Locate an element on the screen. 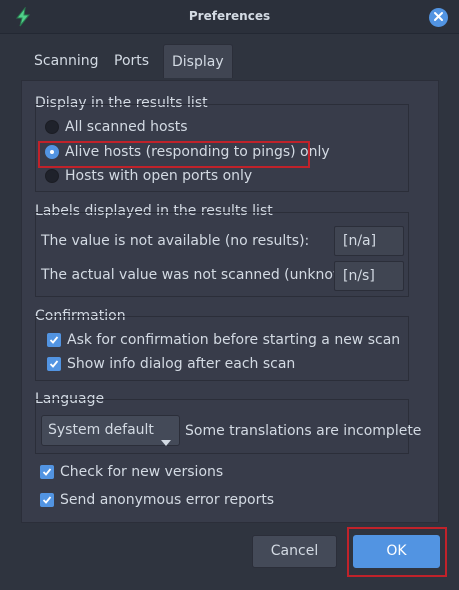 The height and width of the screenshot is (590, 459). tab-display: Display is located at coordinates (198, 61).